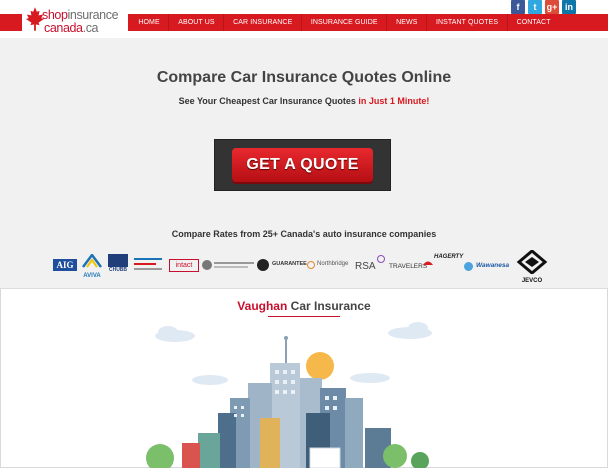 Image resolution: width=608 pixels, height=468 pixels. What do you see at coordinates (584, 22) in the screenshot?
I see `nav-bar-right-accent` at bounding box center [584, 22].